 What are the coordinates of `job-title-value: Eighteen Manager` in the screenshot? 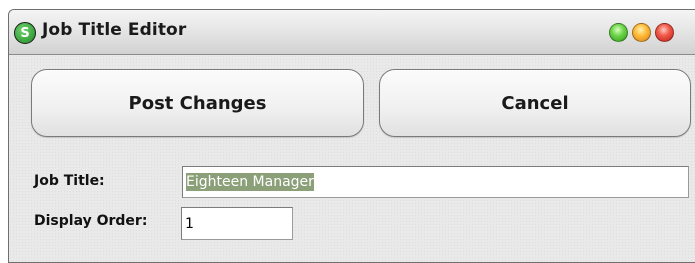 It's located at (250, 182).